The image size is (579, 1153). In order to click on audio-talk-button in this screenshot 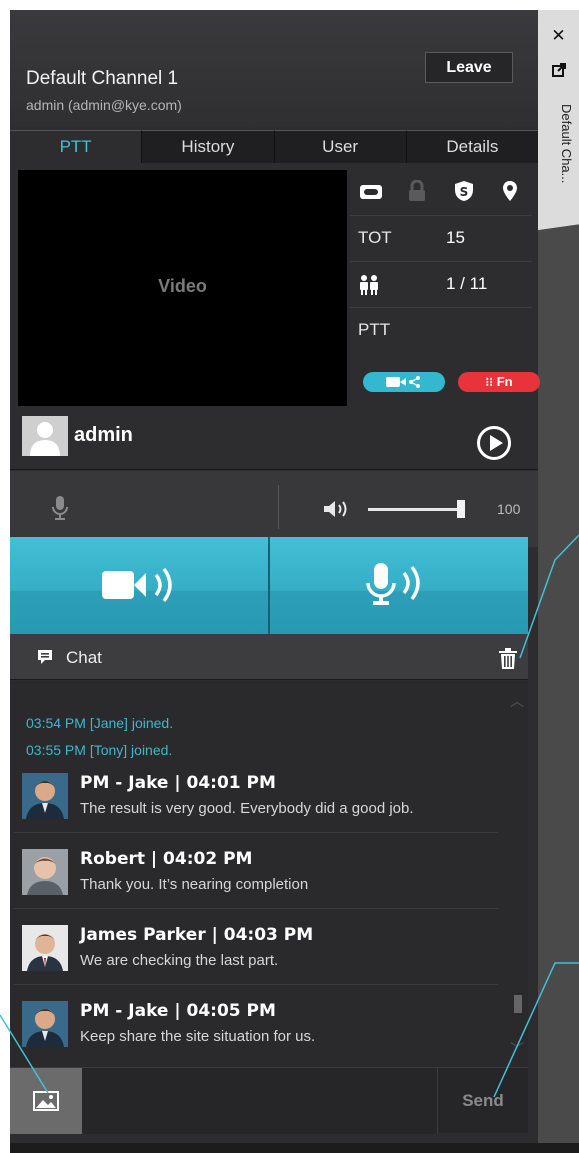, I will do `click(399, 585)`.